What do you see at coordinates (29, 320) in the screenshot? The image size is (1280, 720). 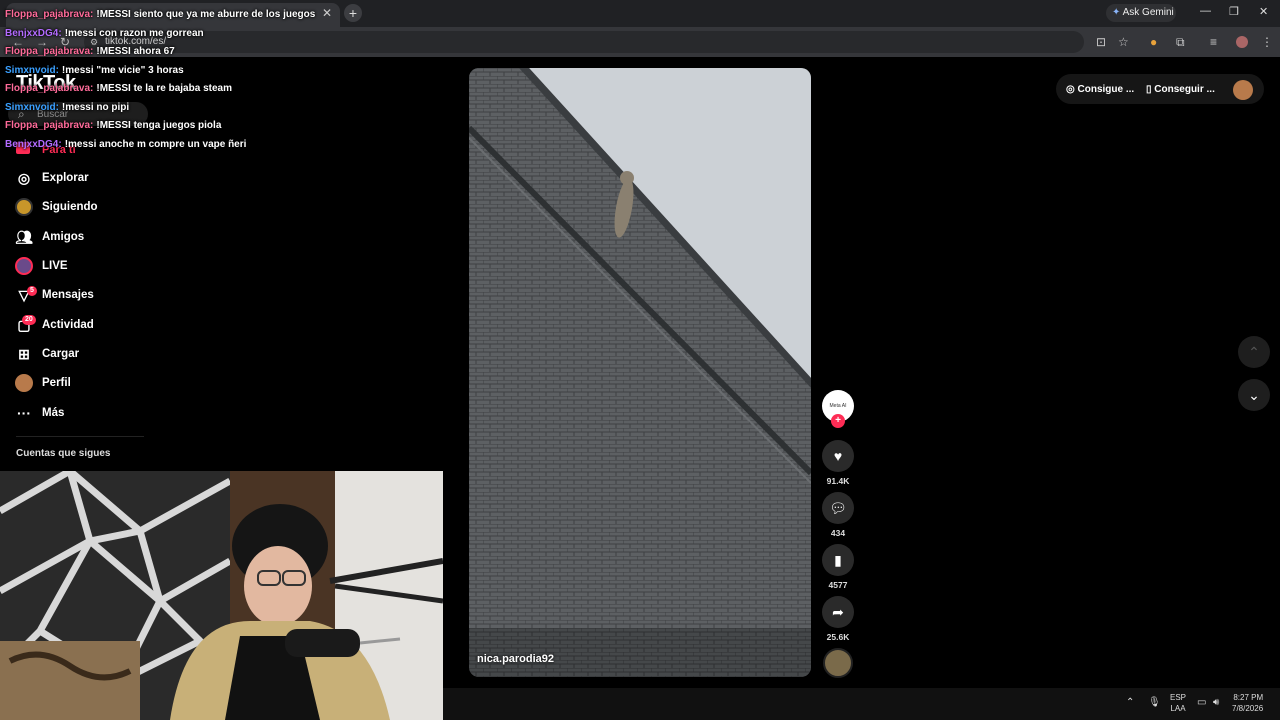 I see `activity-badge: 20` at bounding box center [29, 320].